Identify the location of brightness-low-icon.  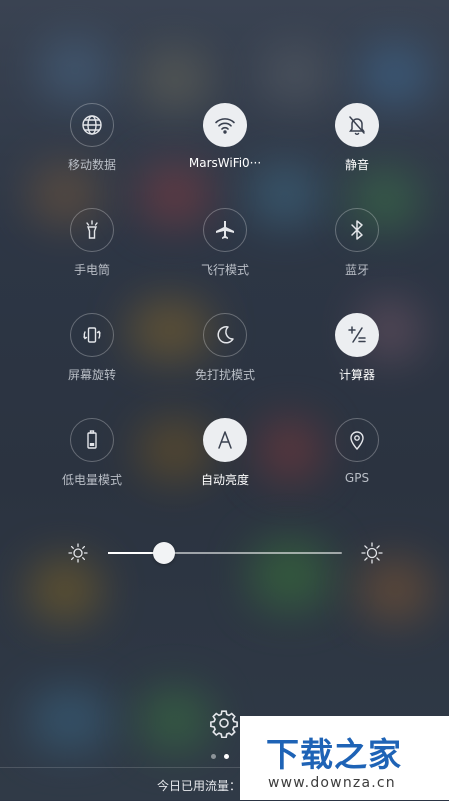
(78, 553).